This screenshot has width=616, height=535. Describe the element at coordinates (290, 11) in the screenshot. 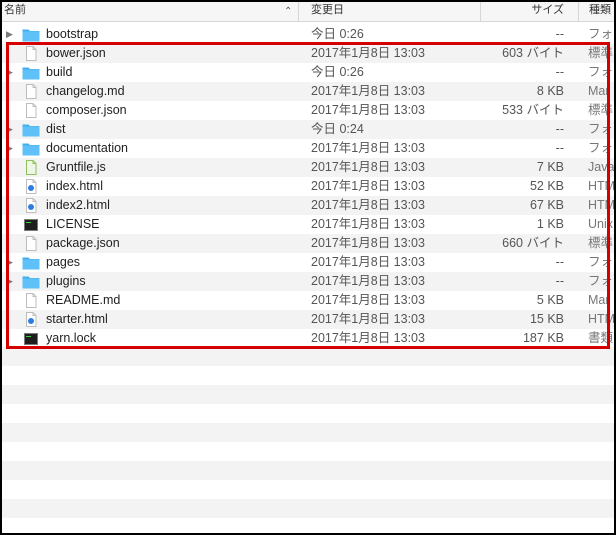

I see `sort-ascending-icon: ⌃` at that location.